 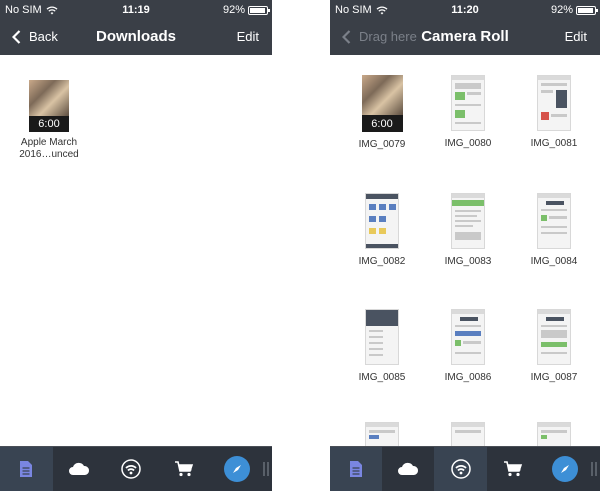 I want to click on file-item: 6:00 Apple March 2016…unced, so click(x=49, y=120).